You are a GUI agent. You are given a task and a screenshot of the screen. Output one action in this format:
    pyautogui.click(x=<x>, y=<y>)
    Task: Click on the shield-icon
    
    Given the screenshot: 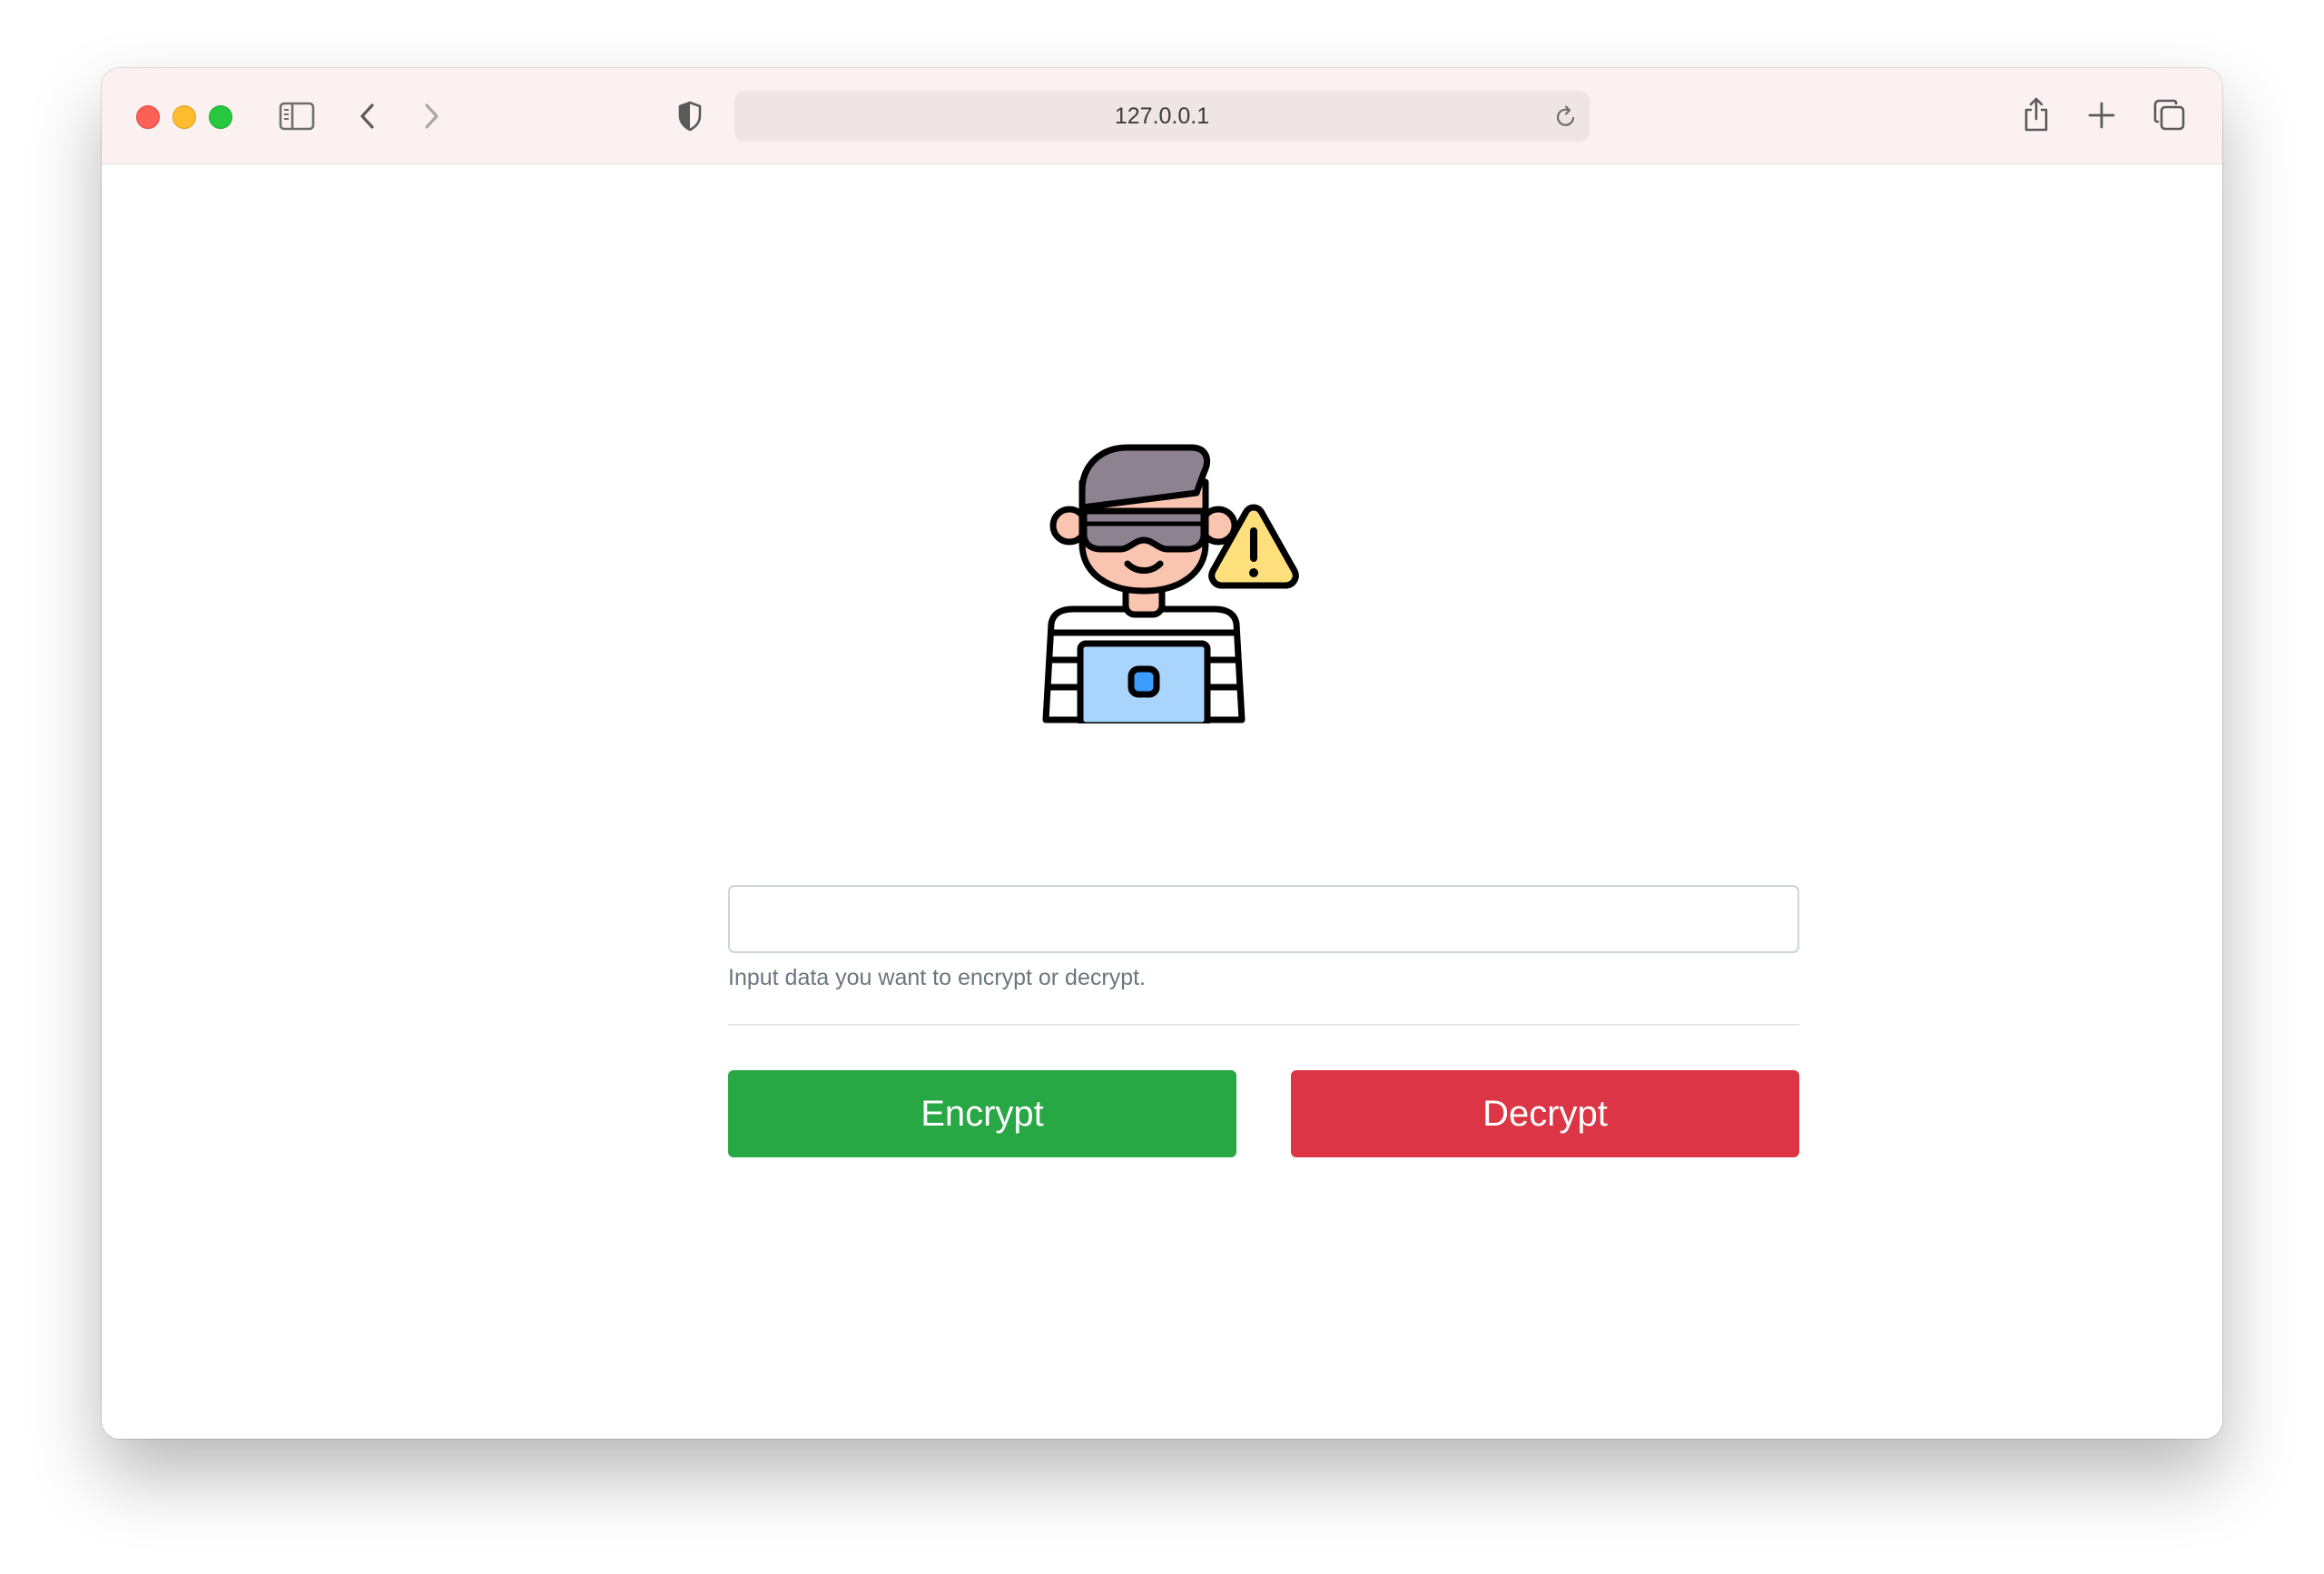 What is the action you would take?
    pyautogui.click(x=689, y=116)
    